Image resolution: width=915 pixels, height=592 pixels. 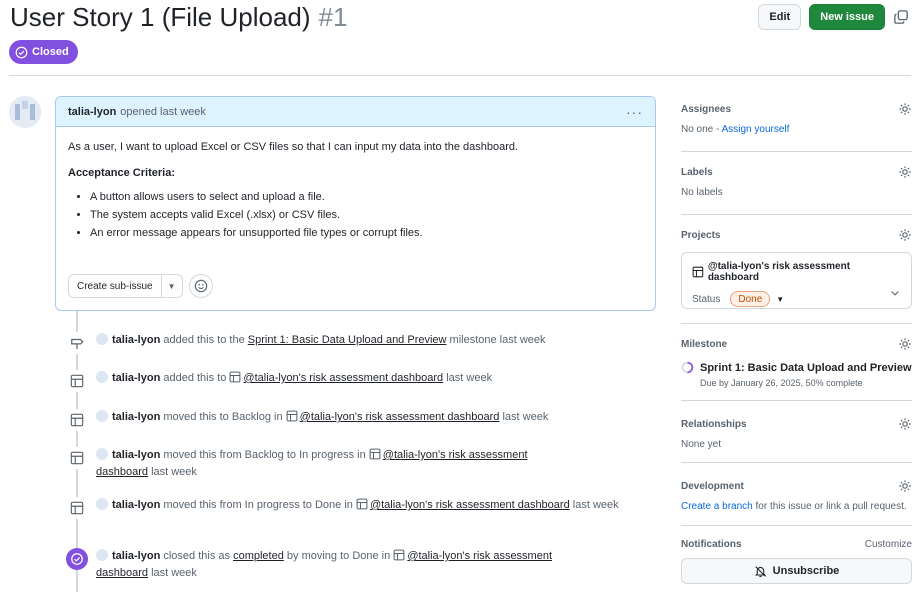 What do you see at coordinates (121, 173) in the screenshot?
I see `criteria-heading: Acceptance Criteria:` at bounding box center [121, 173].